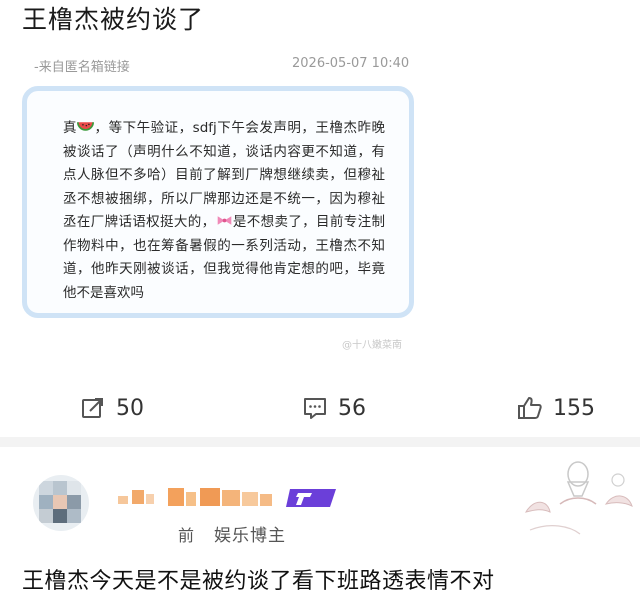  Describe the element at coordinates (113, 19) in the screenshot. I see `post-title: 王橹杰被约谈了` at that location.